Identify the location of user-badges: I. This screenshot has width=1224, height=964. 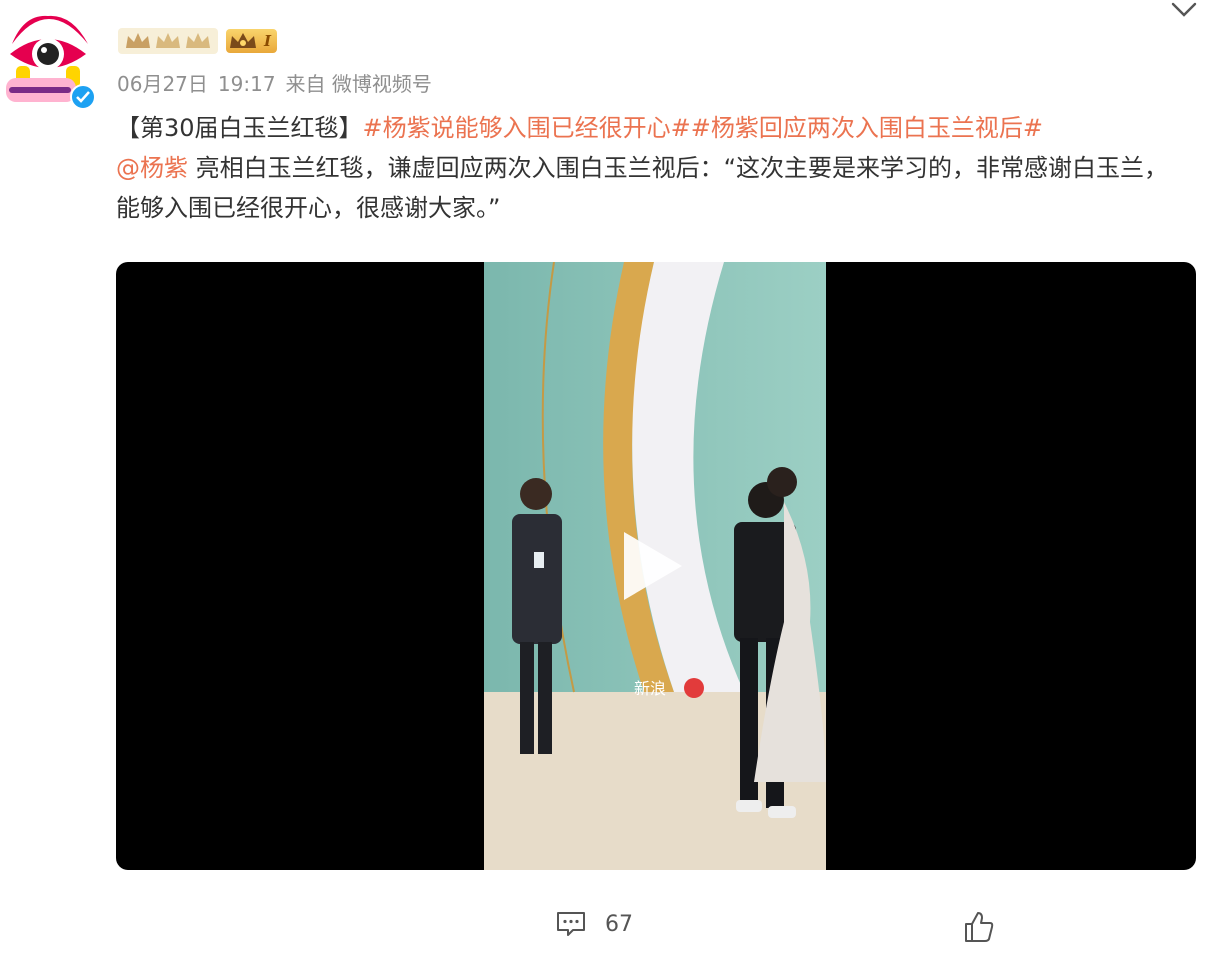
(198, 41).